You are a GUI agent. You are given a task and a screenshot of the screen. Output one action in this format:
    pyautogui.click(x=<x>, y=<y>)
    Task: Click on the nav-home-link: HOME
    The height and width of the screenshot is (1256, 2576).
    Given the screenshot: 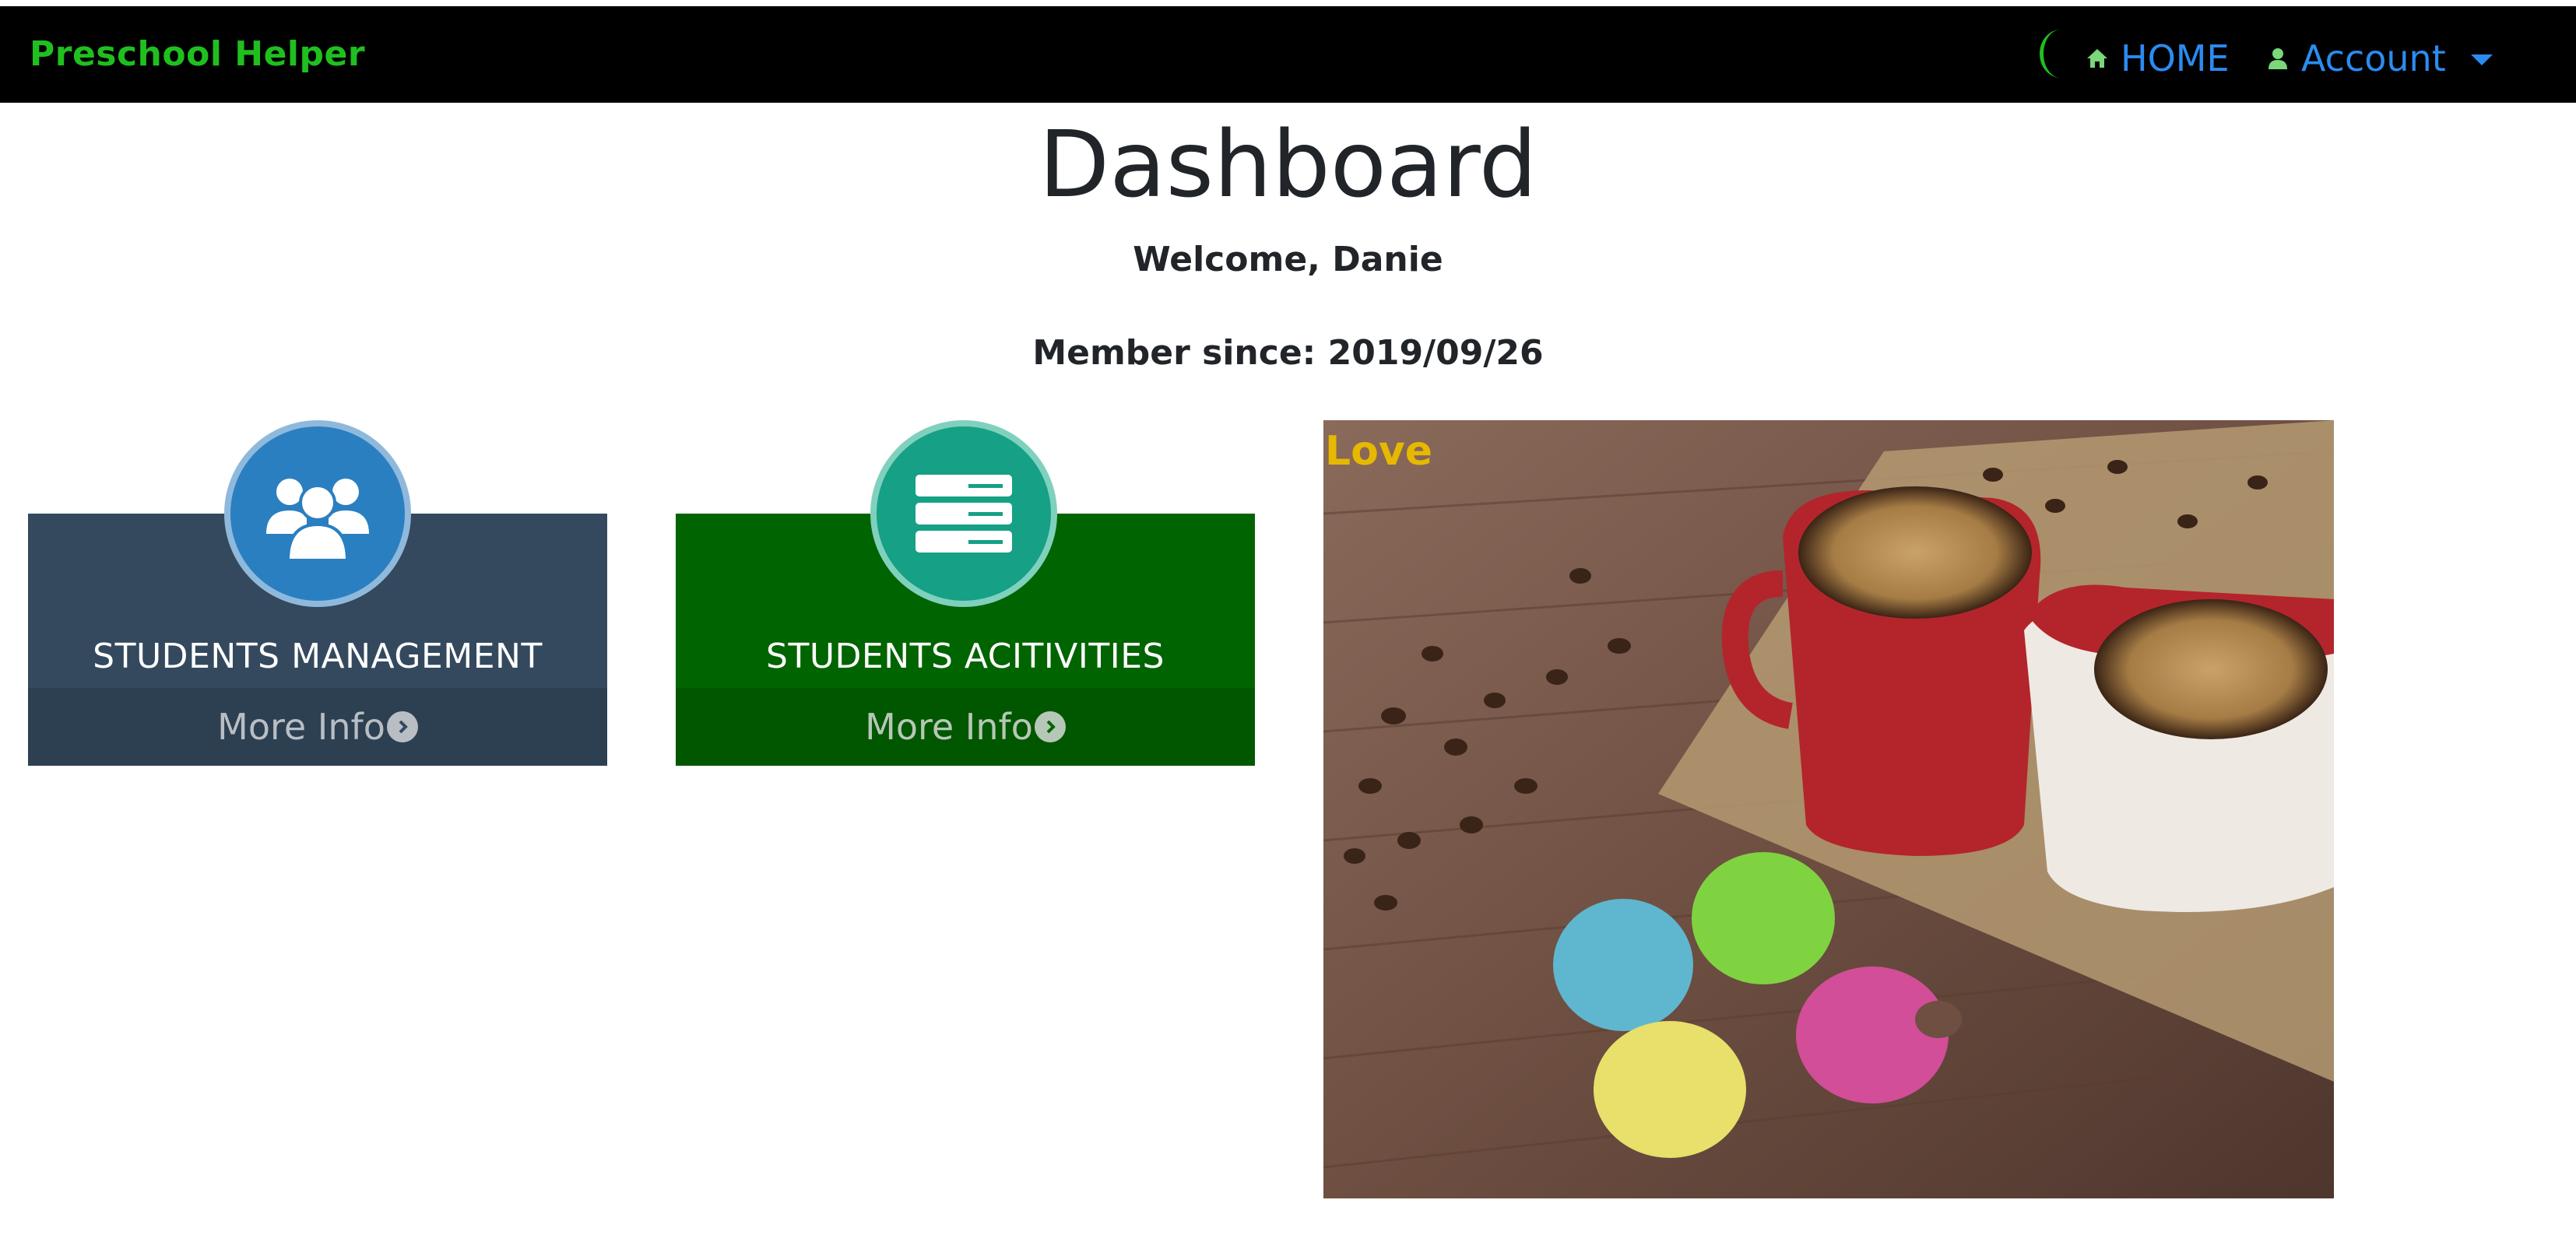 What is the action you would take?
    pyautogui.click(x=2157, y=58)
    